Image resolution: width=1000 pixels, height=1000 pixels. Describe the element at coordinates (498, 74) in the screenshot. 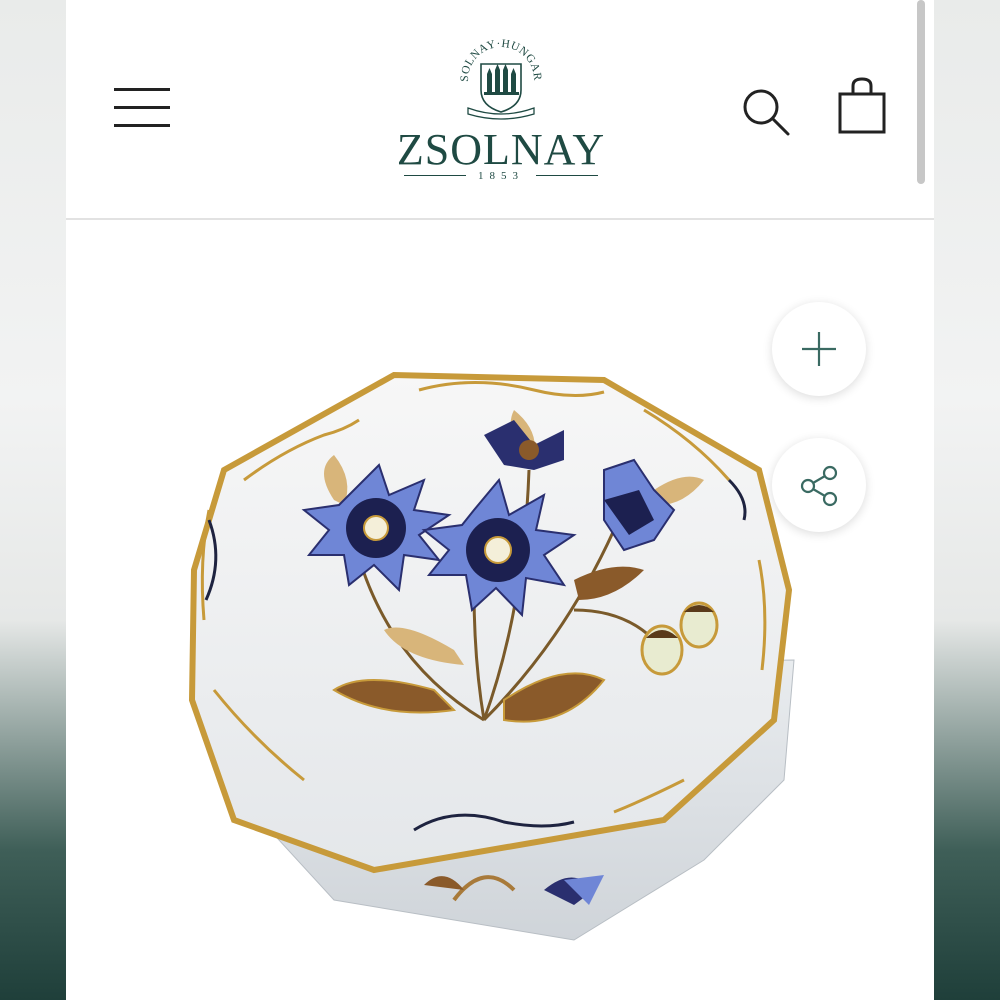

I see `zsolnay-seal-logo: ZSOLNAY·HUNGARY` at that location.